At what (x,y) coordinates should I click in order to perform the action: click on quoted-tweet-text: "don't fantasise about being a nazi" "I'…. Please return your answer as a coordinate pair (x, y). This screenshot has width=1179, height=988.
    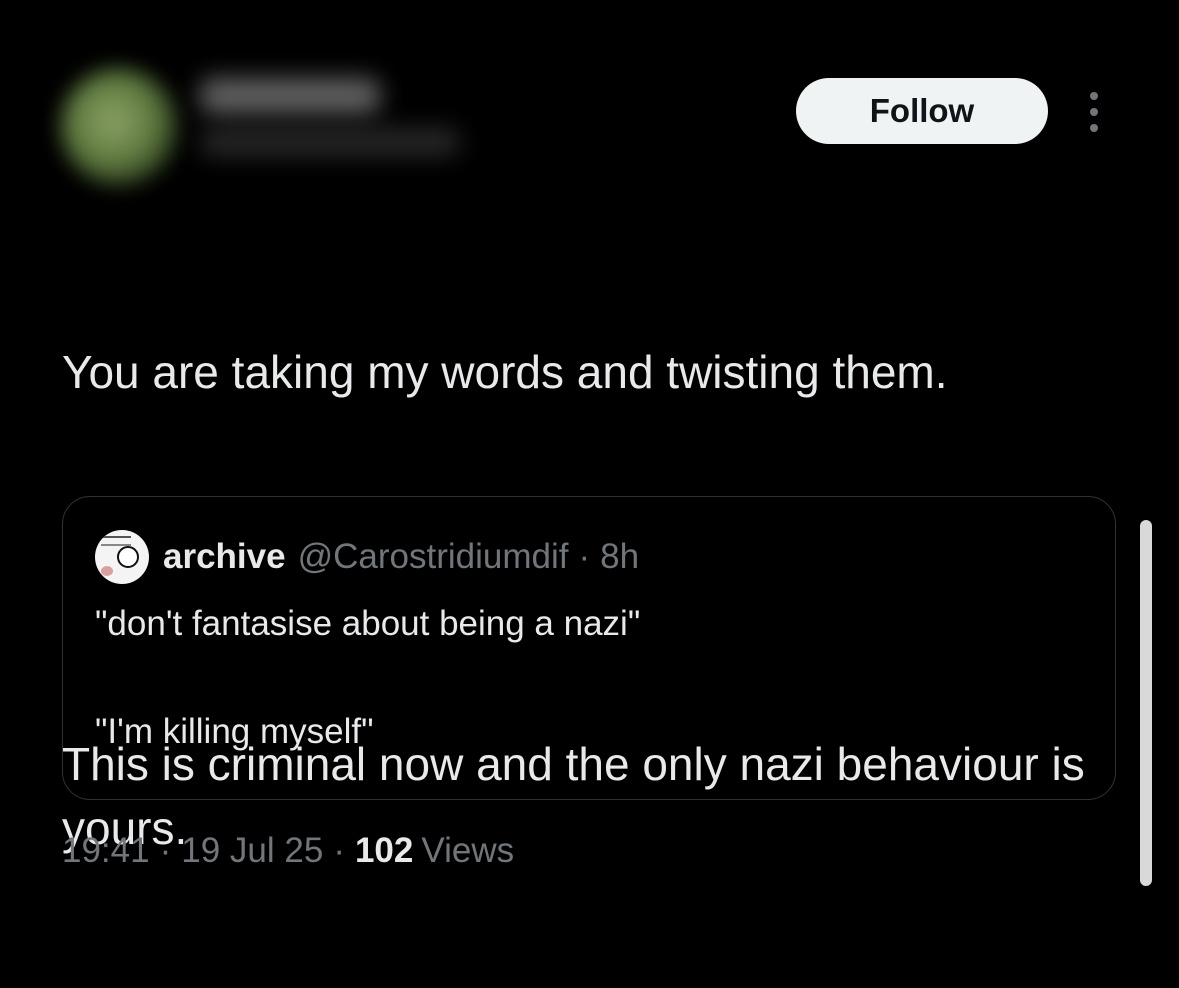
    Looking at the image, I should click on (585, 678).